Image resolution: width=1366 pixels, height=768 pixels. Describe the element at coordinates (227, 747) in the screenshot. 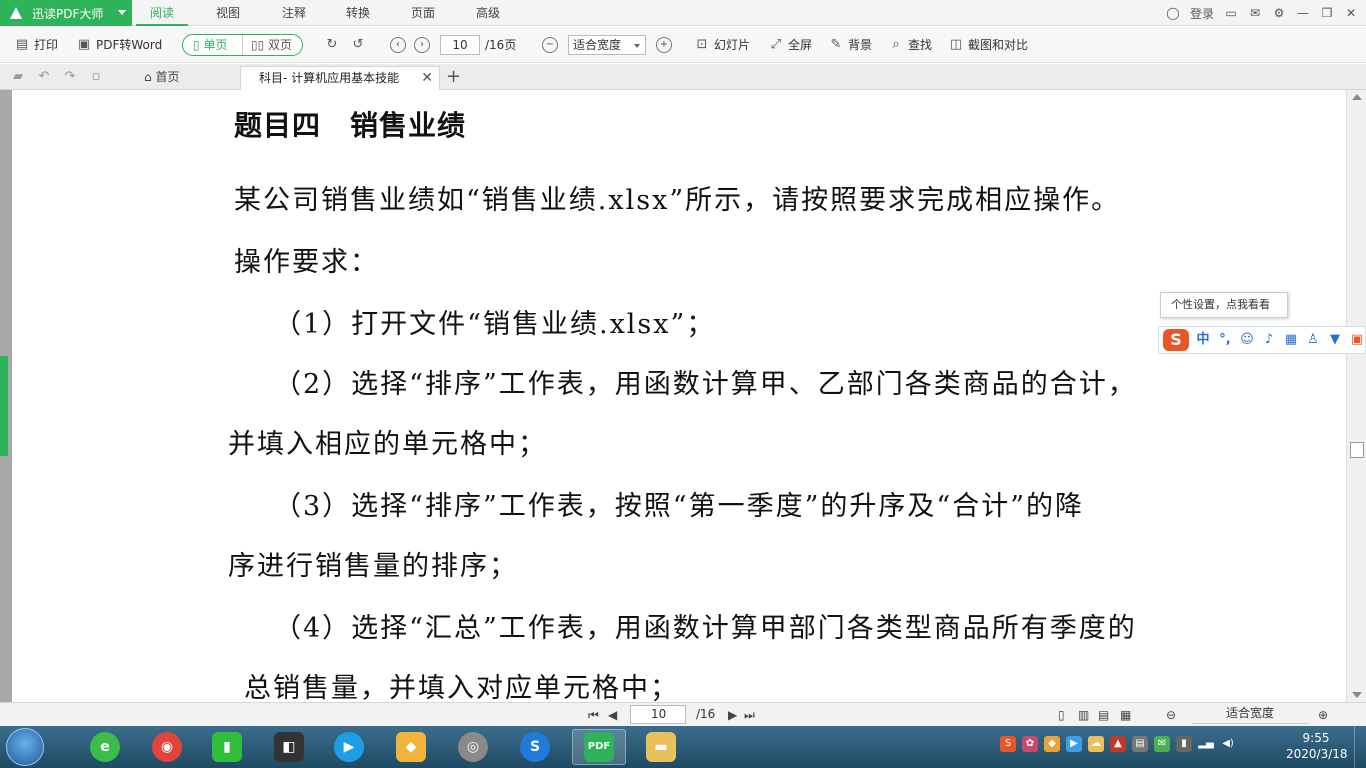

I see `taskbar-app-iqiyi: ▮` at that location.